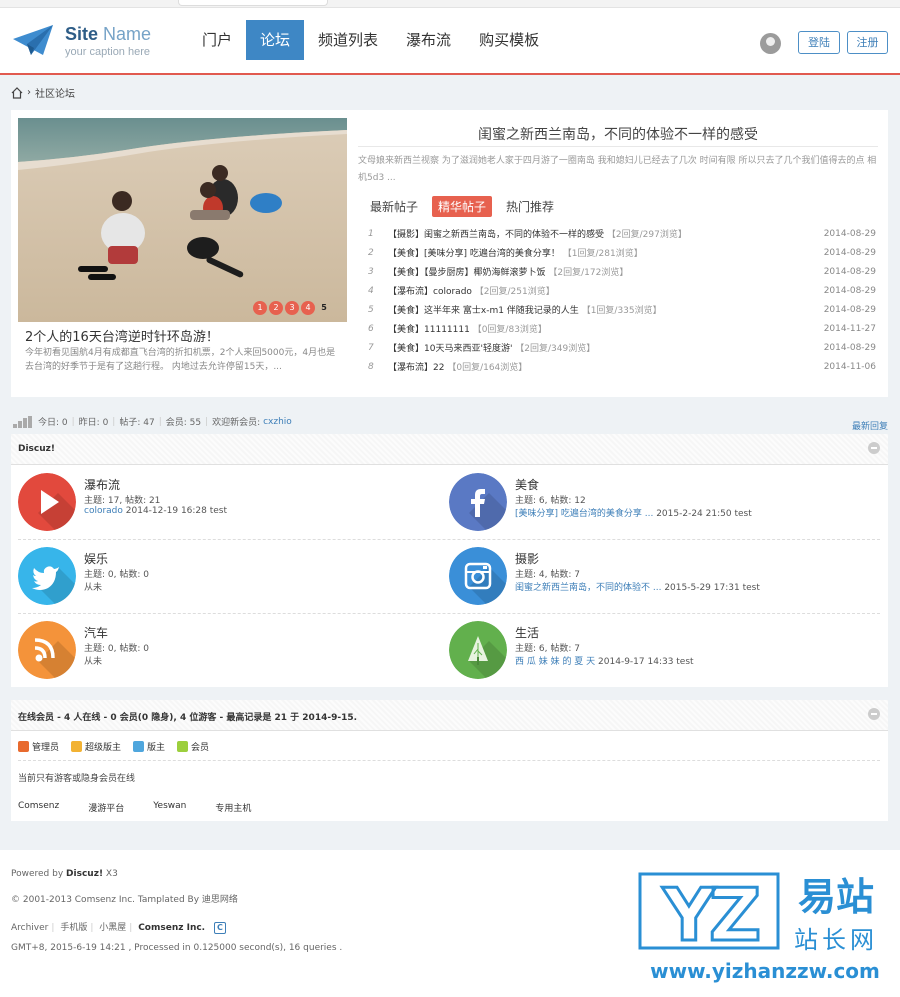  I want to click on member-group-icon, so click(139, 746).